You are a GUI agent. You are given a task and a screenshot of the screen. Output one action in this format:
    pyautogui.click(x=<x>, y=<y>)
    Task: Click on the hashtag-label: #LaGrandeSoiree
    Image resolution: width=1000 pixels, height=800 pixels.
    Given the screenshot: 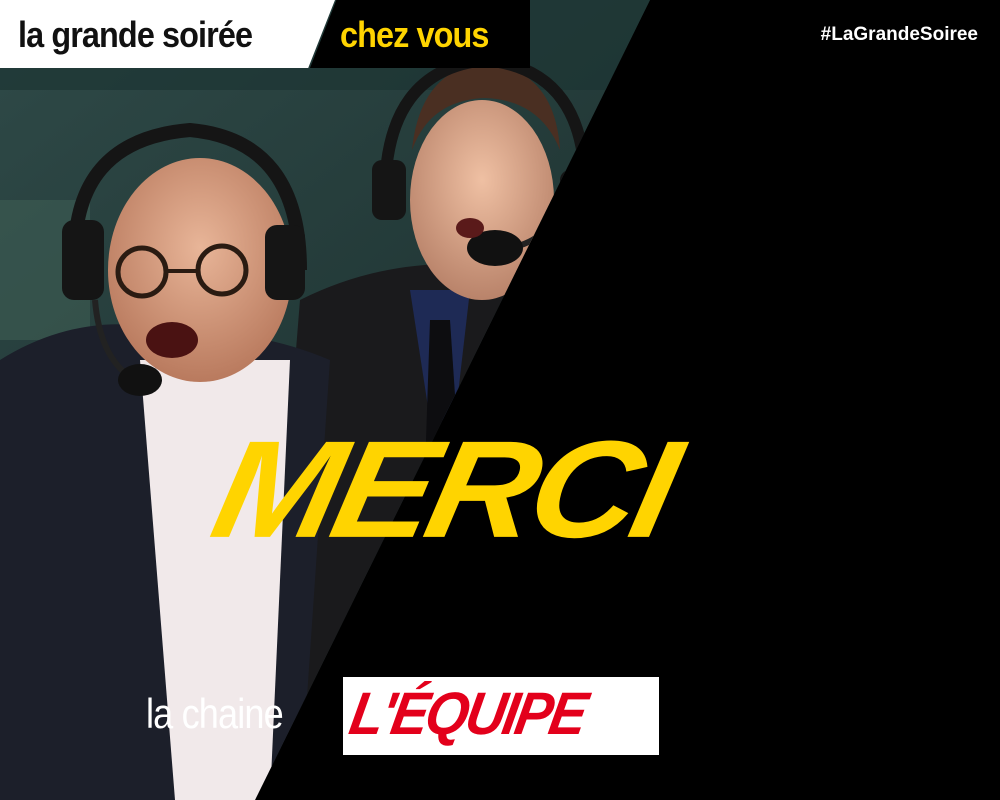 What is the action you would take?
    pyautogui.click(x=899, y=34)
    